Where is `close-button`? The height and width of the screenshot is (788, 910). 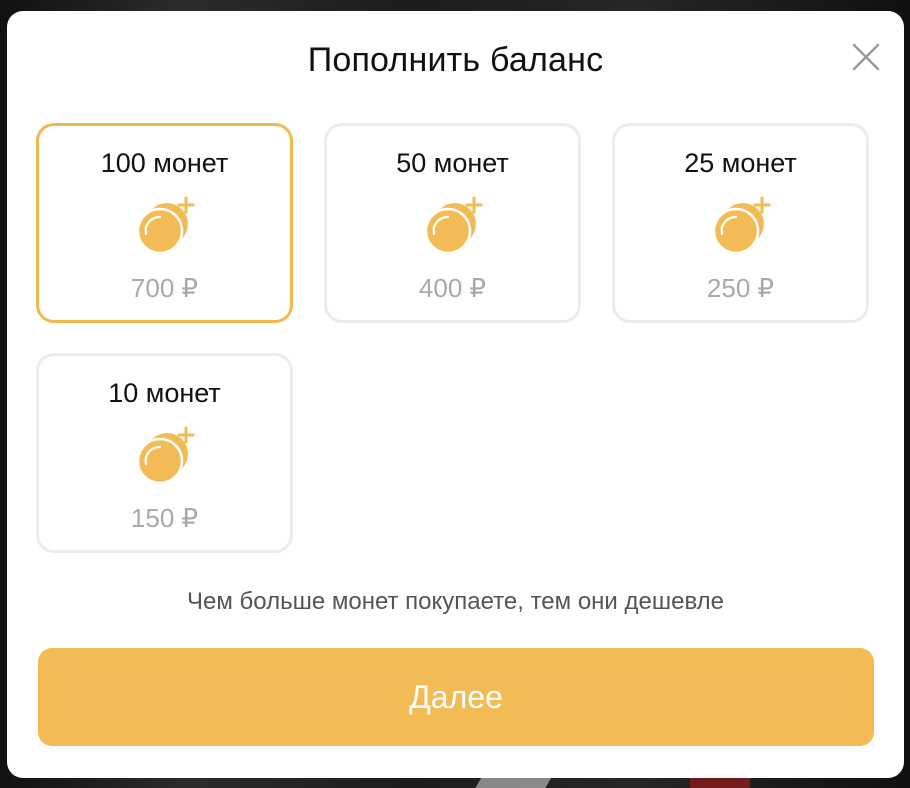
close-button is located at coordinates (866, 57).